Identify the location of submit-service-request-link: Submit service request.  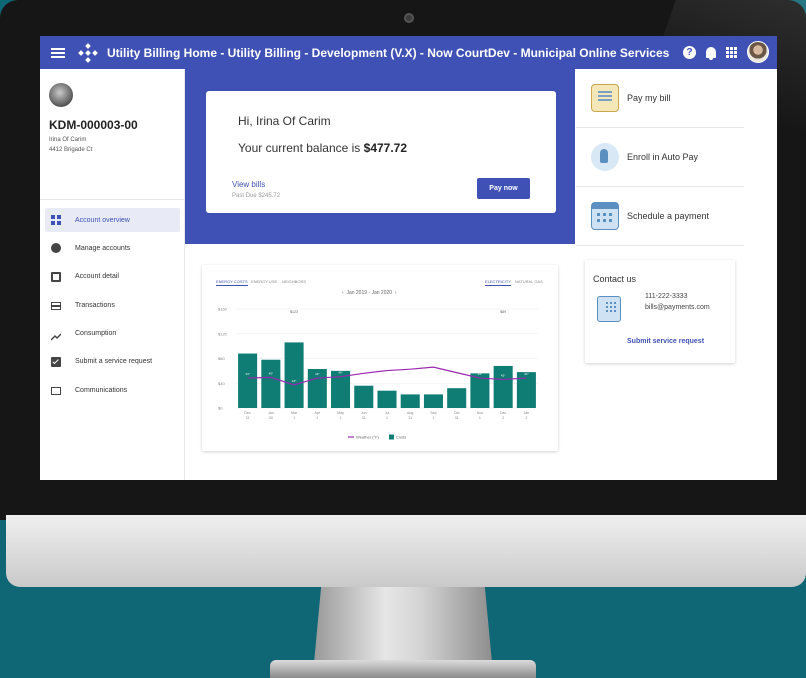
(665, 341).